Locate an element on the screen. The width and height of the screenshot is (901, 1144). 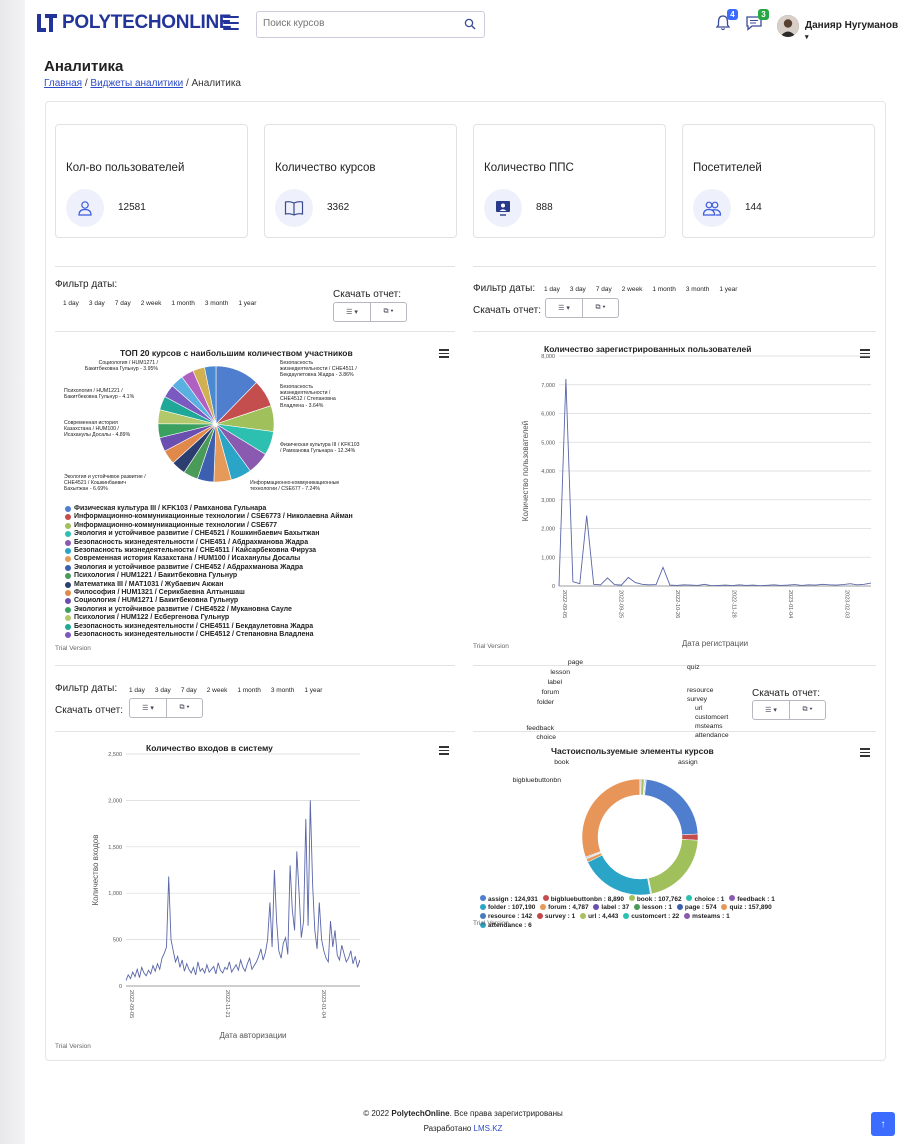
legend-label: folder : 107,190 is located at coordinates (512, 908).